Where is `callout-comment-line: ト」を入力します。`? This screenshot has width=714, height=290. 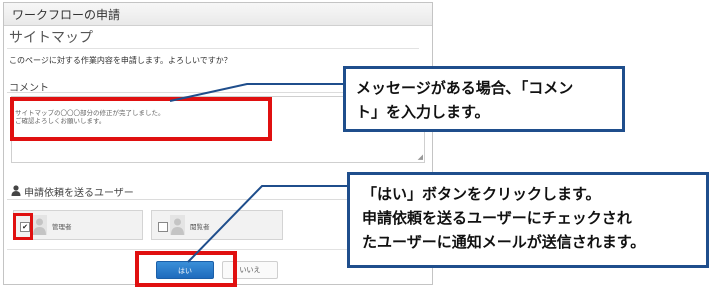
callout-comment-line: ト」を入力します。 is located at coordinates (423, 112).